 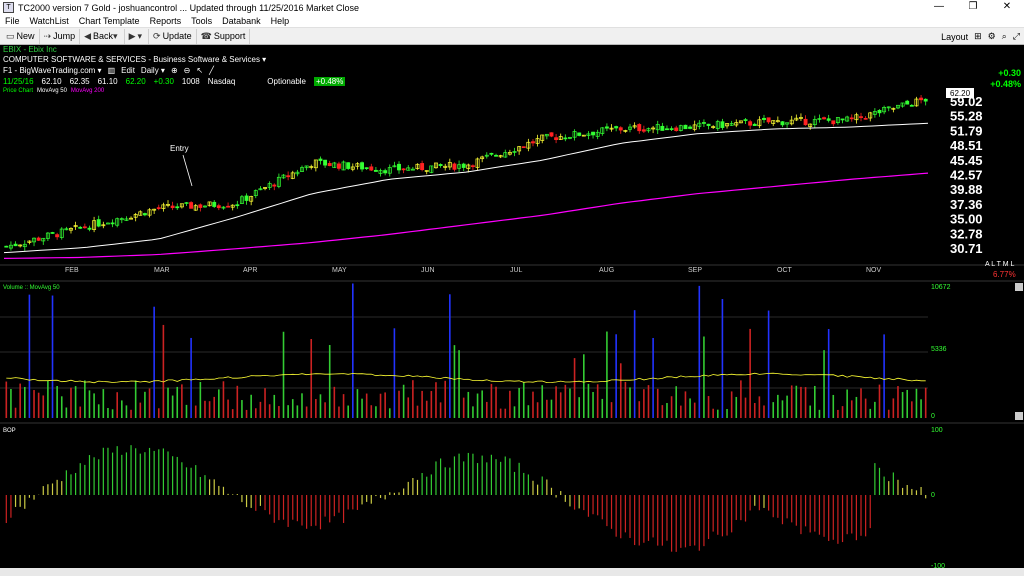 What do you see at coordinates (874, 270) in the screenshot?
I see `month-label: NOV` at bounding box center [874, 270].